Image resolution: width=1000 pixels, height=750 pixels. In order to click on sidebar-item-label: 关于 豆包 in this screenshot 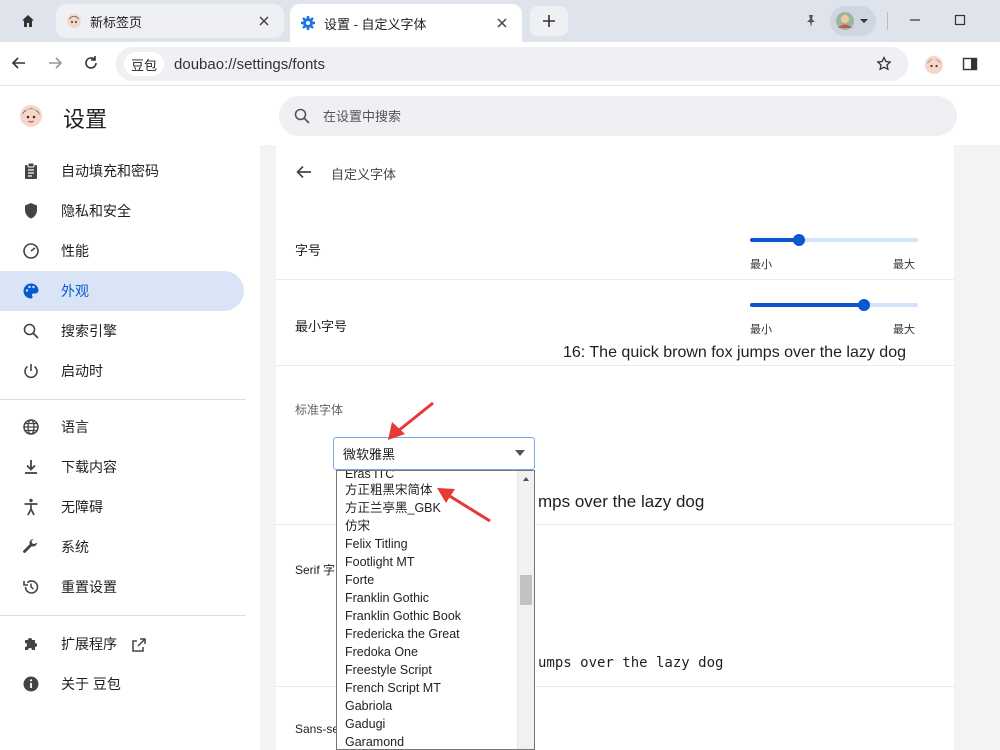, I will do `click(91, 684)`.